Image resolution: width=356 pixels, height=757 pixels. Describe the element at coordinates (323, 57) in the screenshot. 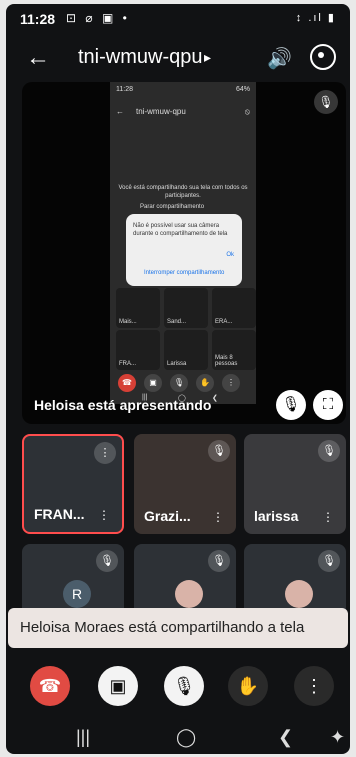

I see `camera-flip-icon` at that location.